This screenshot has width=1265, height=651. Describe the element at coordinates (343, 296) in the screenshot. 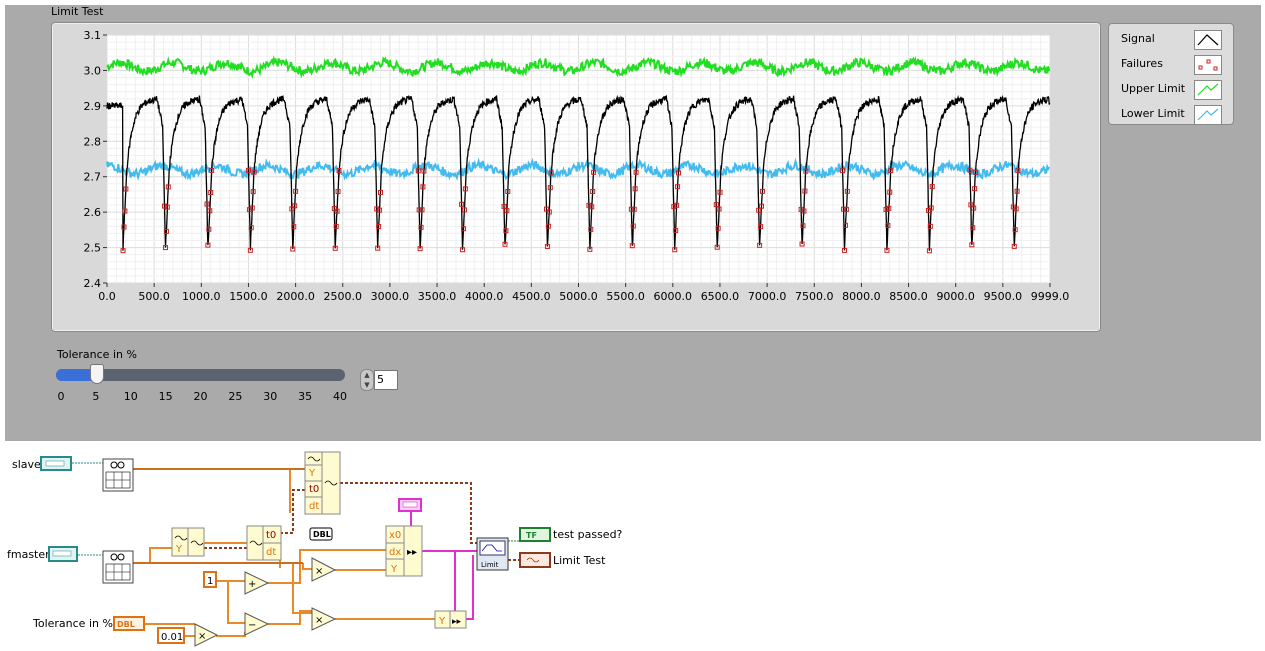

I see `x-tick-label: 2500.0` at that location.